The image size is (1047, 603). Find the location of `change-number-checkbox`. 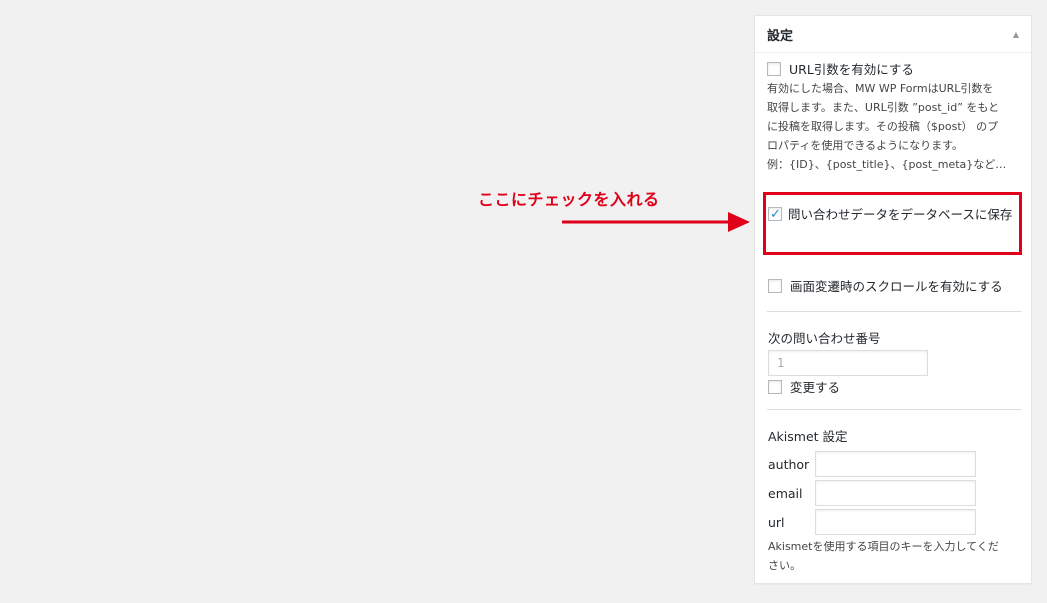

change-number-checkbox is located at coordinates (775, 387).